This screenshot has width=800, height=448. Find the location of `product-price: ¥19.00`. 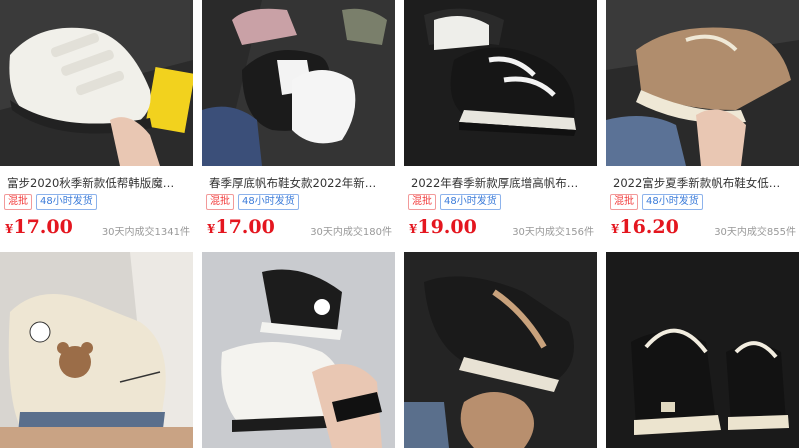

product-price: ¥19.00 is located at coordinates (443, 227).